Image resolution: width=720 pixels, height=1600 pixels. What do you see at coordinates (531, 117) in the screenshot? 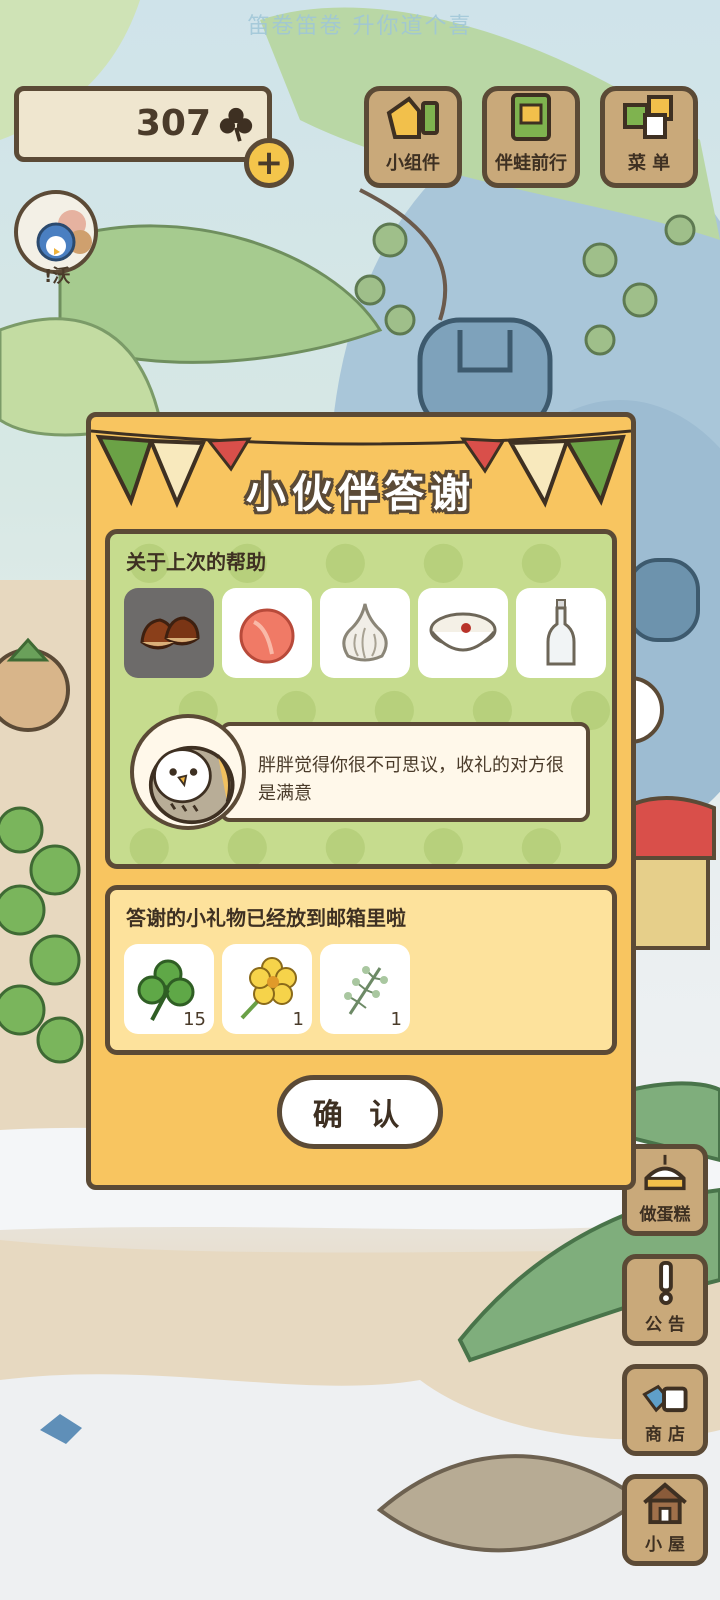
I see `album-icon` at bounding box center [531, 117].